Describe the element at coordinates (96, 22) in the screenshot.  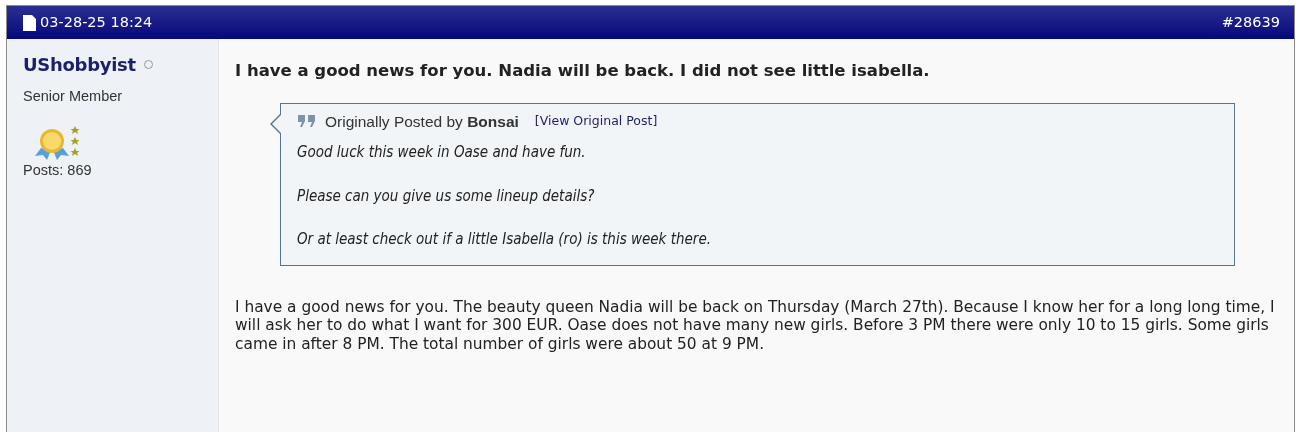
I see `post-date: 03-28-25 18:24` at that location.